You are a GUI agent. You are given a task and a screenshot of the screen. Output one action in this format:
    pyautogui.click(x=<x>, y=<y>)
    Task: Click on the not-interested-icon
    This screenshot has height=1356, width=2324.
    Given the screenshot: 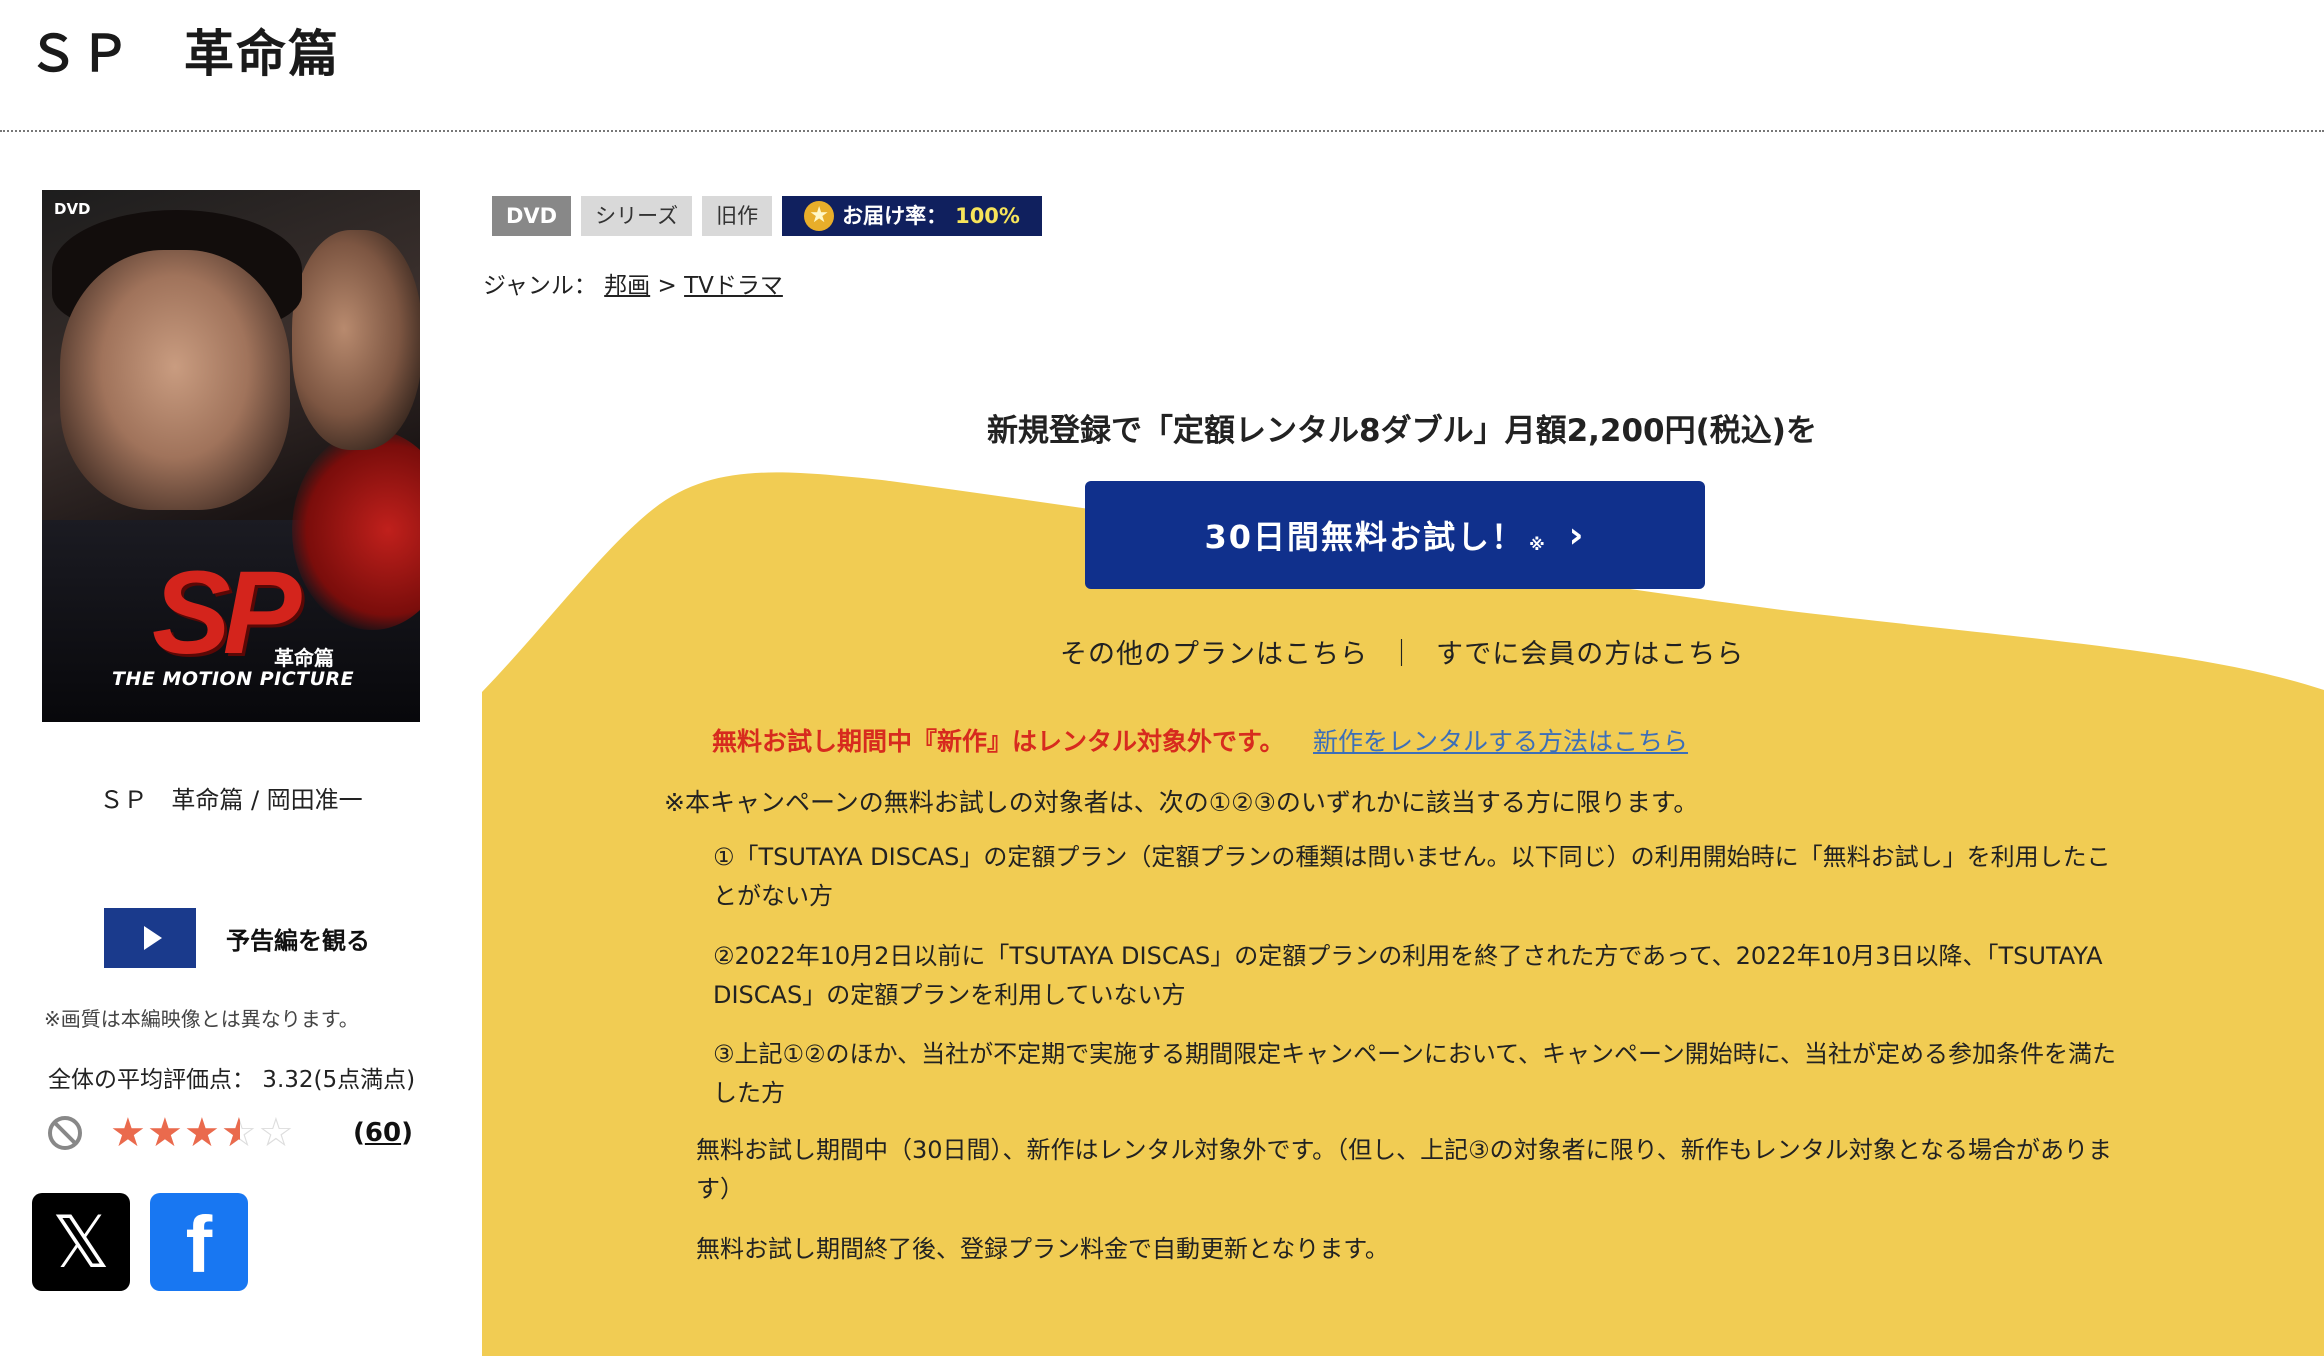 What is the action you would take?
    pyautogui.click(x=65, y=1133)
    